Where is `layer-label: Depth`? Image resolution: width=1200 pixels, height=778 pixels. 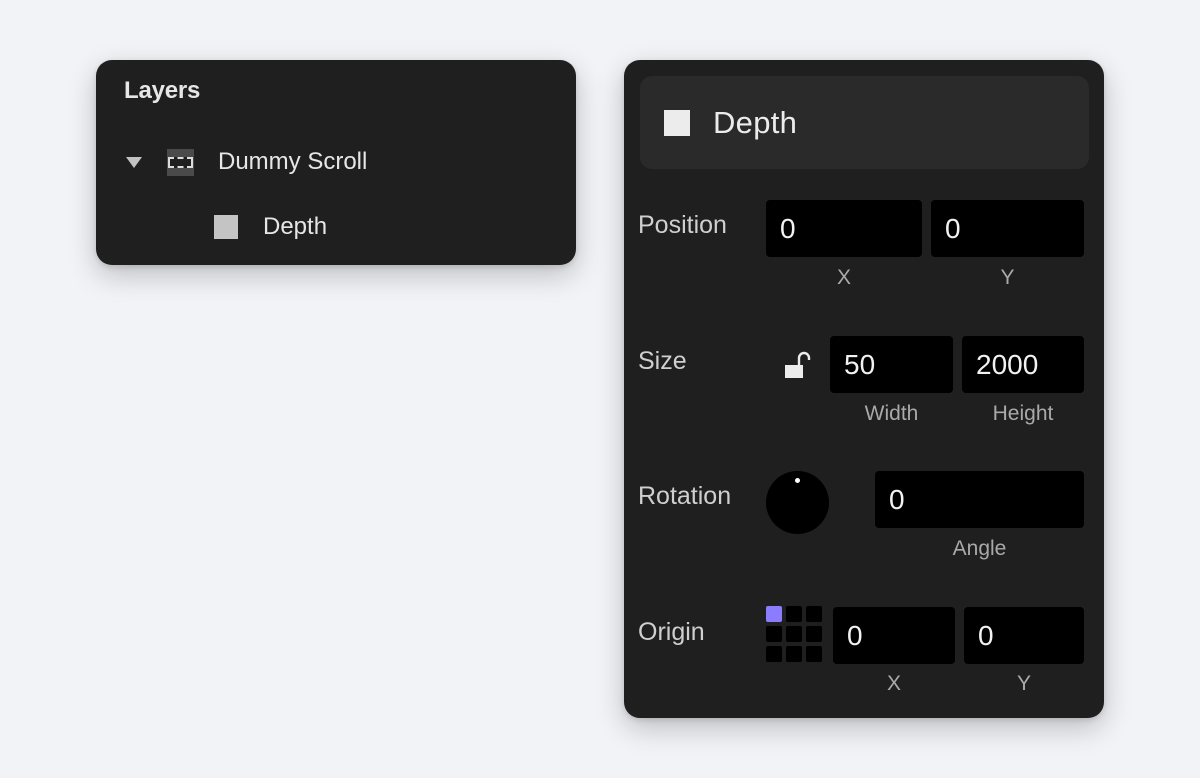
layer-label: Depth is located at coordinates (295, 226).